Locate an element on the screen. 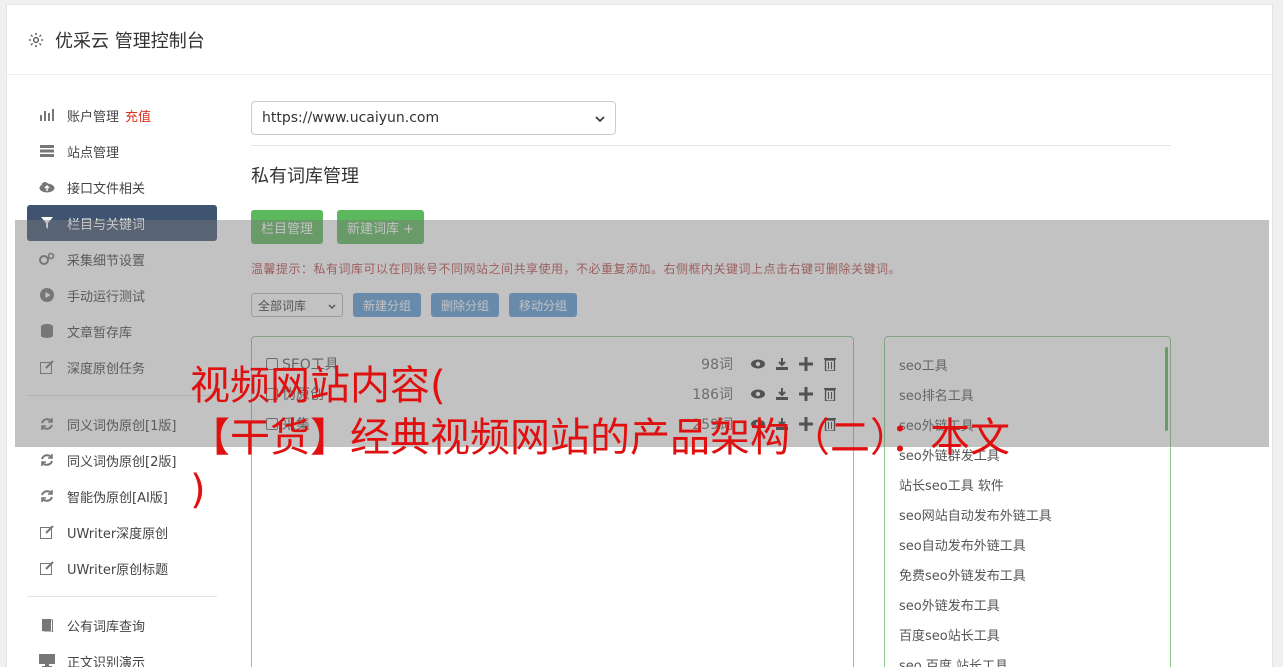 Image resolution: width=1283 pixels, height=667 pixels. library-count: 186词 is located at coordinates (712, 395).